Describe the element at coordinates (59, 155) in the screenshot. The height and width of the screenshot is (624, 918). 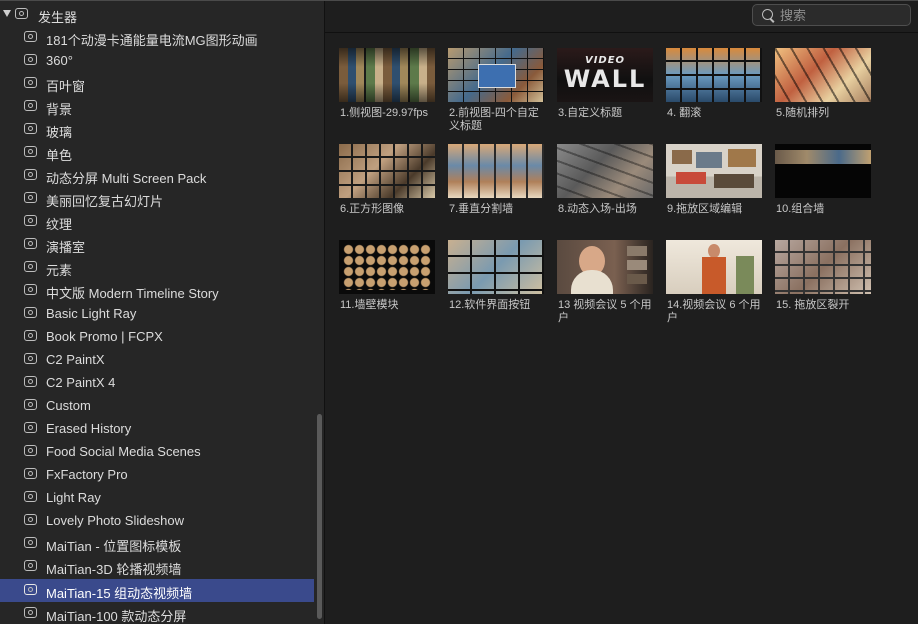
I see `sidebar-item-label: 单色` at that location.